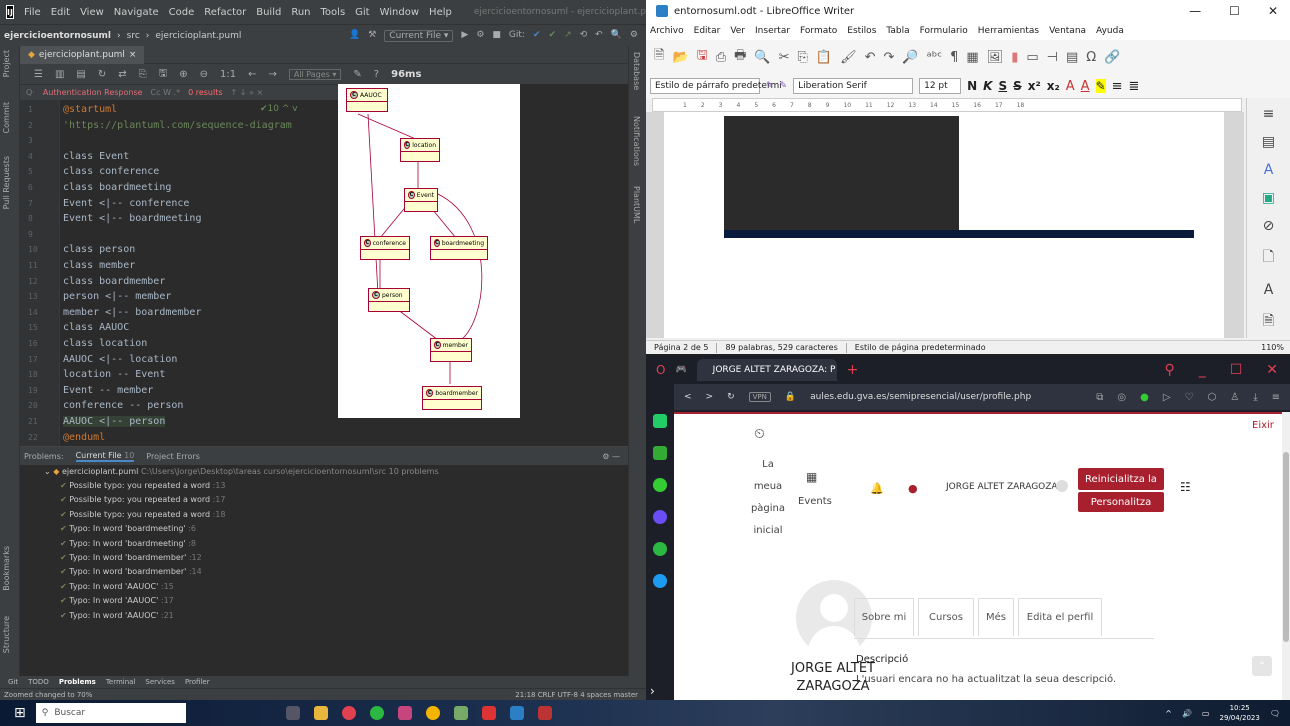  I want to click on page-break-icon: ⊣, so click(1052, 57).